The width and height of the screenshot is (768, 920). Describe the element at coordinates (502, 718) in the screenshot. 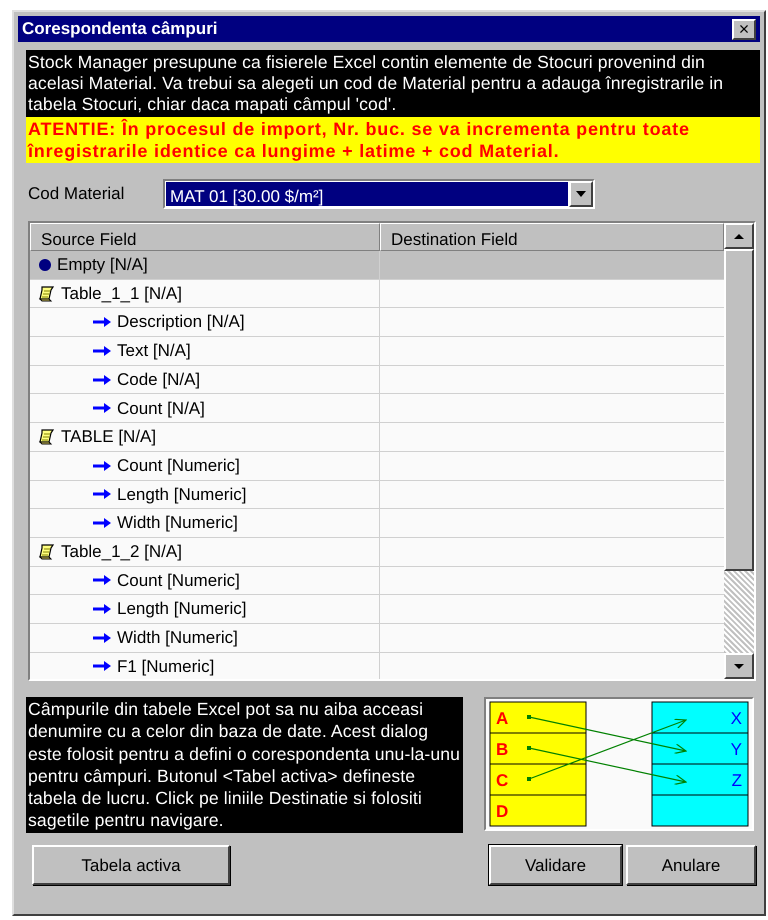

I see `source-letter: A` at that location.